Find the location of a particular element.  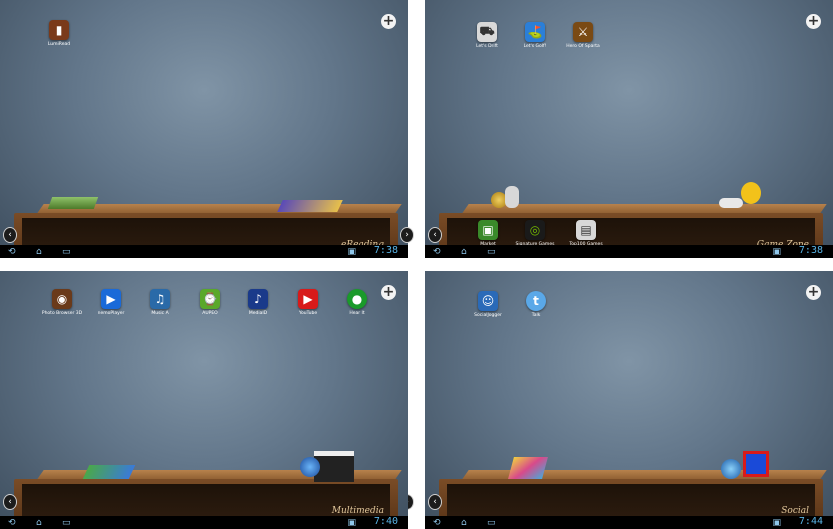

photo-stack-decoration-icon is located at coordinates (528, 468).